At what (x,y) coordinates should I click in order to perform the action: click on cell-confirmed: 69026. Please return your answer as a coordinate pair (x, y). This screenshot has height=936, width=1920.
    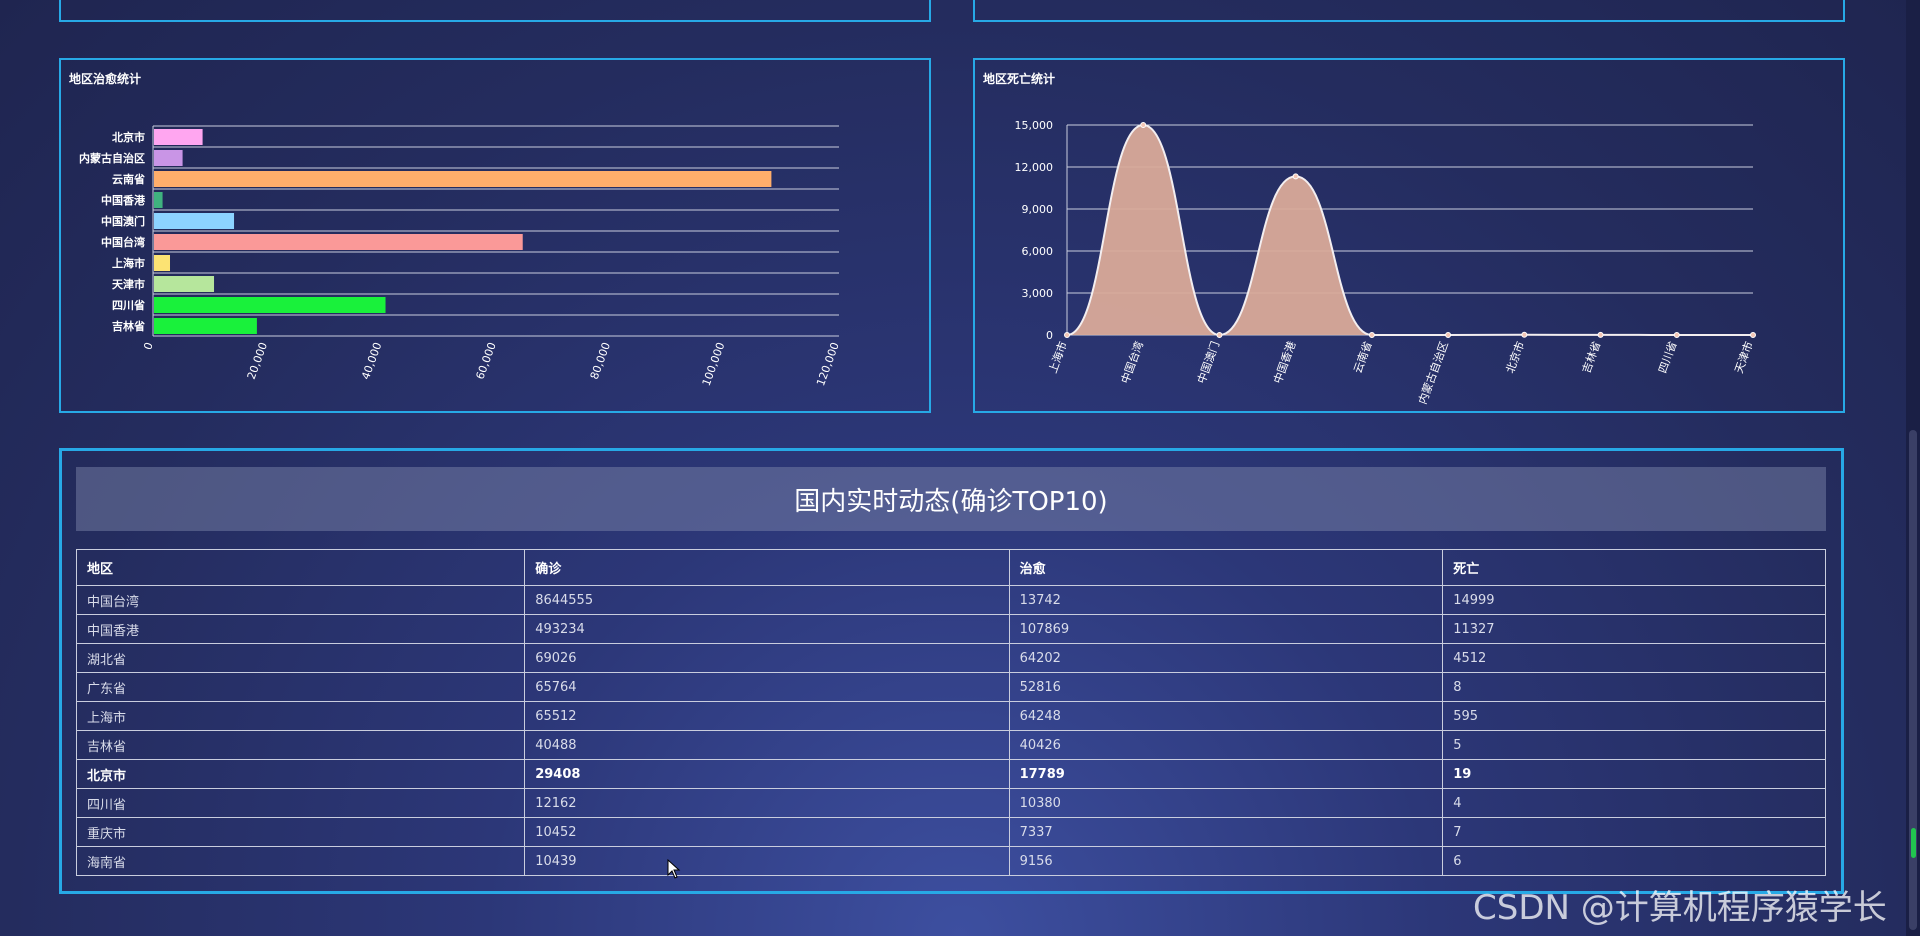
    Looking at the image, I should click on (767, 658).